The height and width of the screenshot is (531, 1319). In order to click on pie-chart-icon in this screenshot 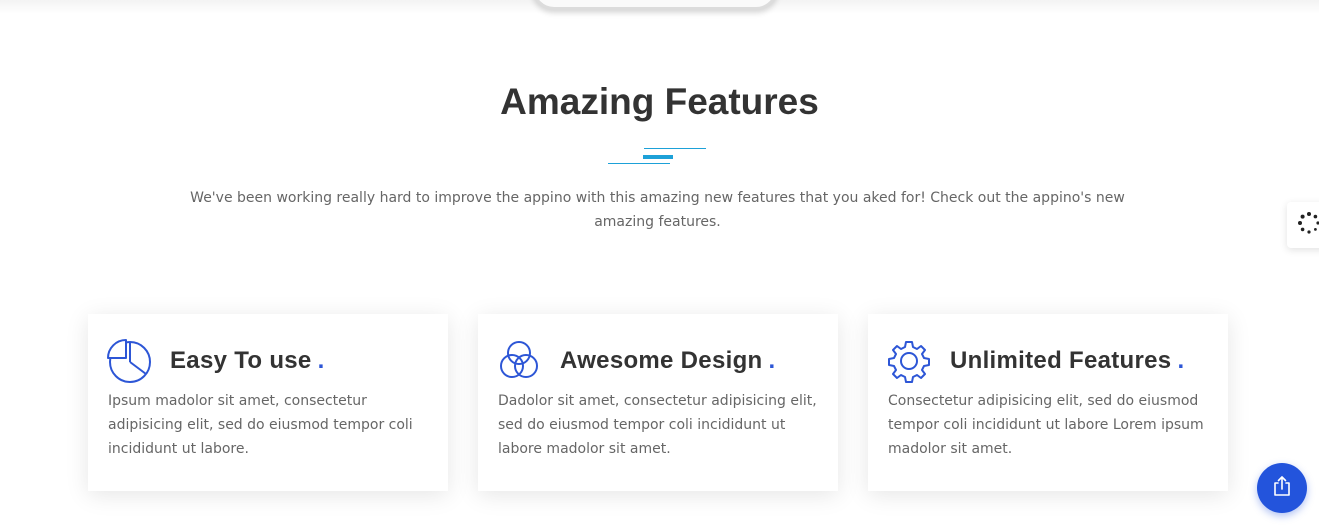, I will do `click(129, 361)`.